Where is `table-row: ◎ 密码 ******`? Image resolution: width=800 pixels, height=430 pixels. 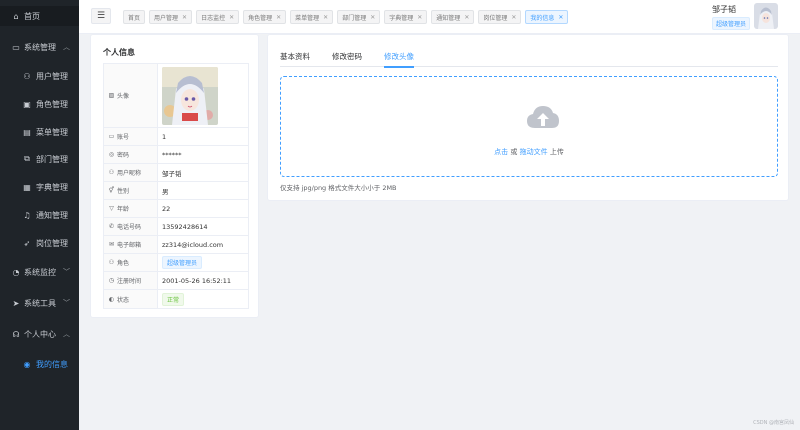 table-row: ◎ 密码 ****** is located at coordinates (176, 155).